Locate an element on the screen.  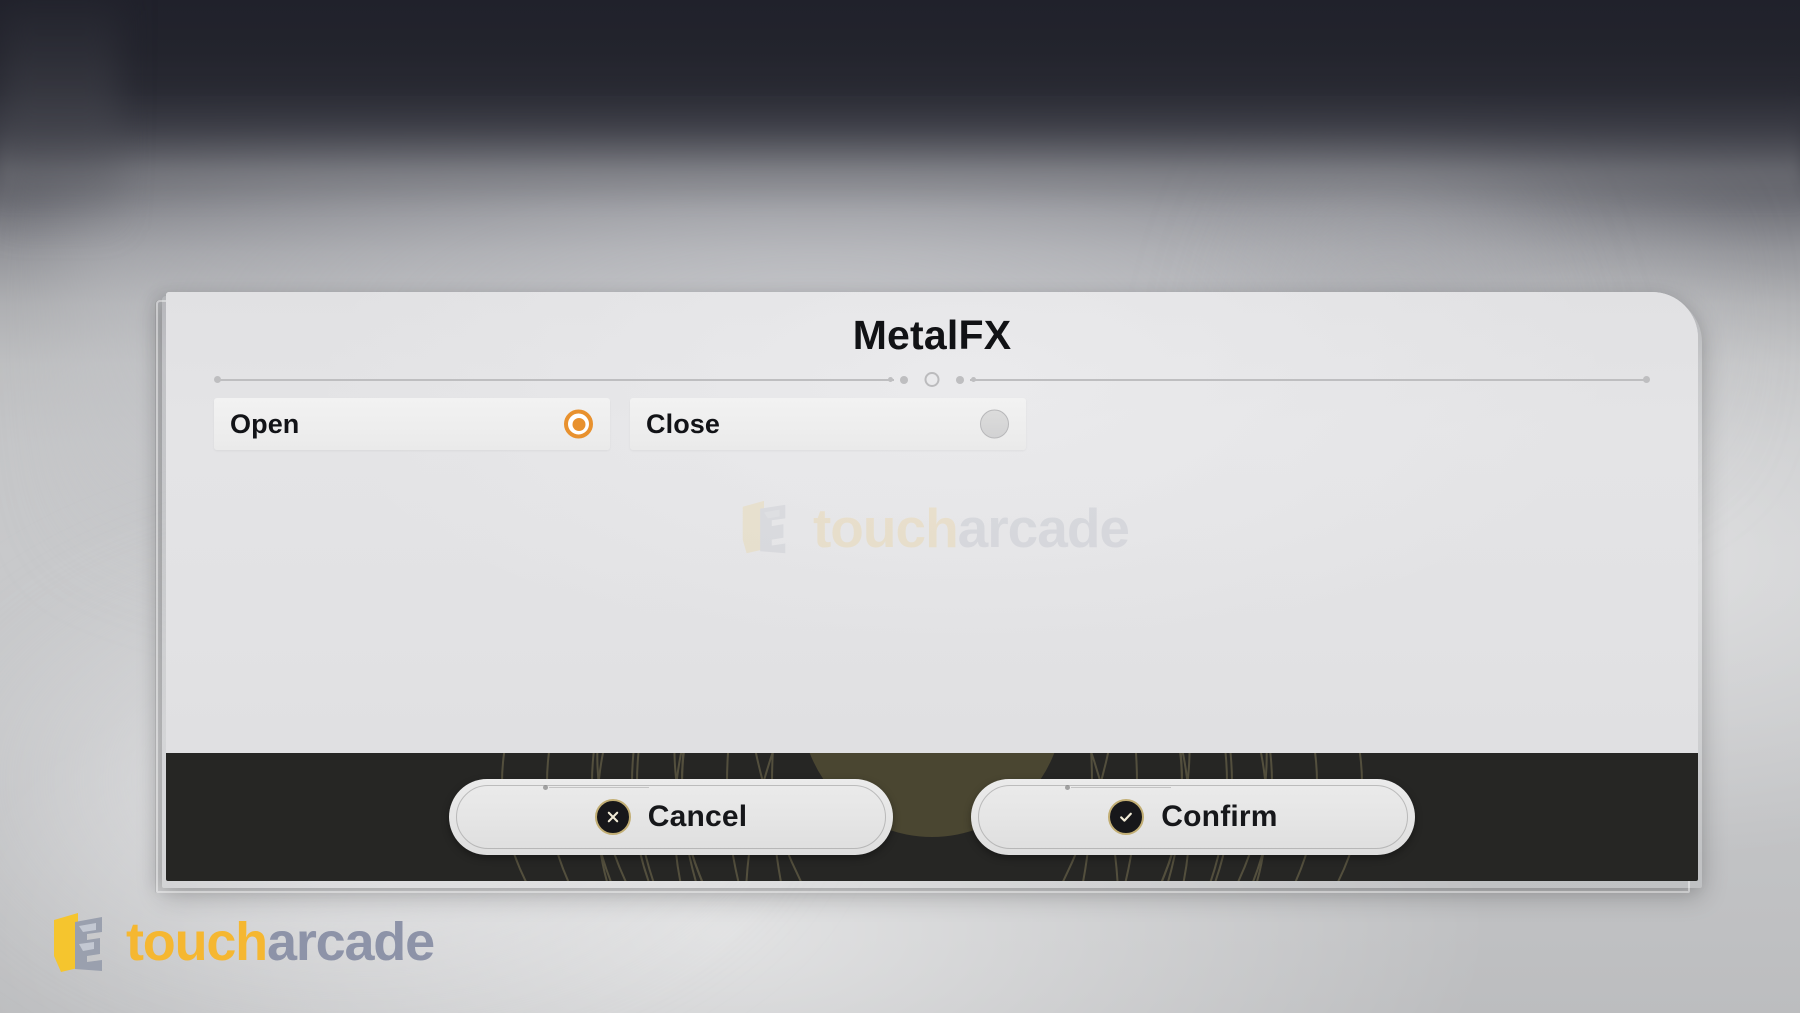
dialog-footer: Cancel Confirm is located at coordinates (932, 817).